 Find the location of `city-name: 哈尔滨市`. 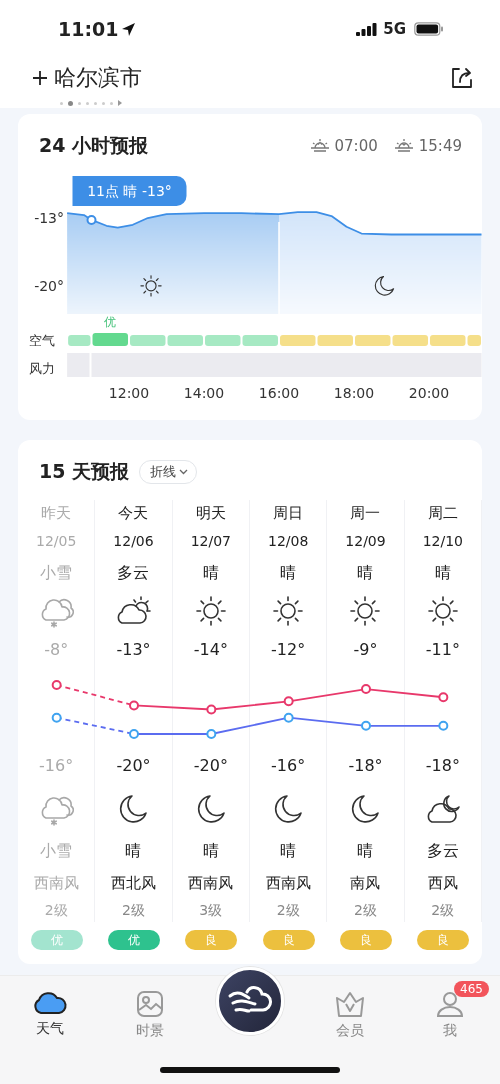

city-name: 哈尔滨市 is located at coordinates (98, 78).